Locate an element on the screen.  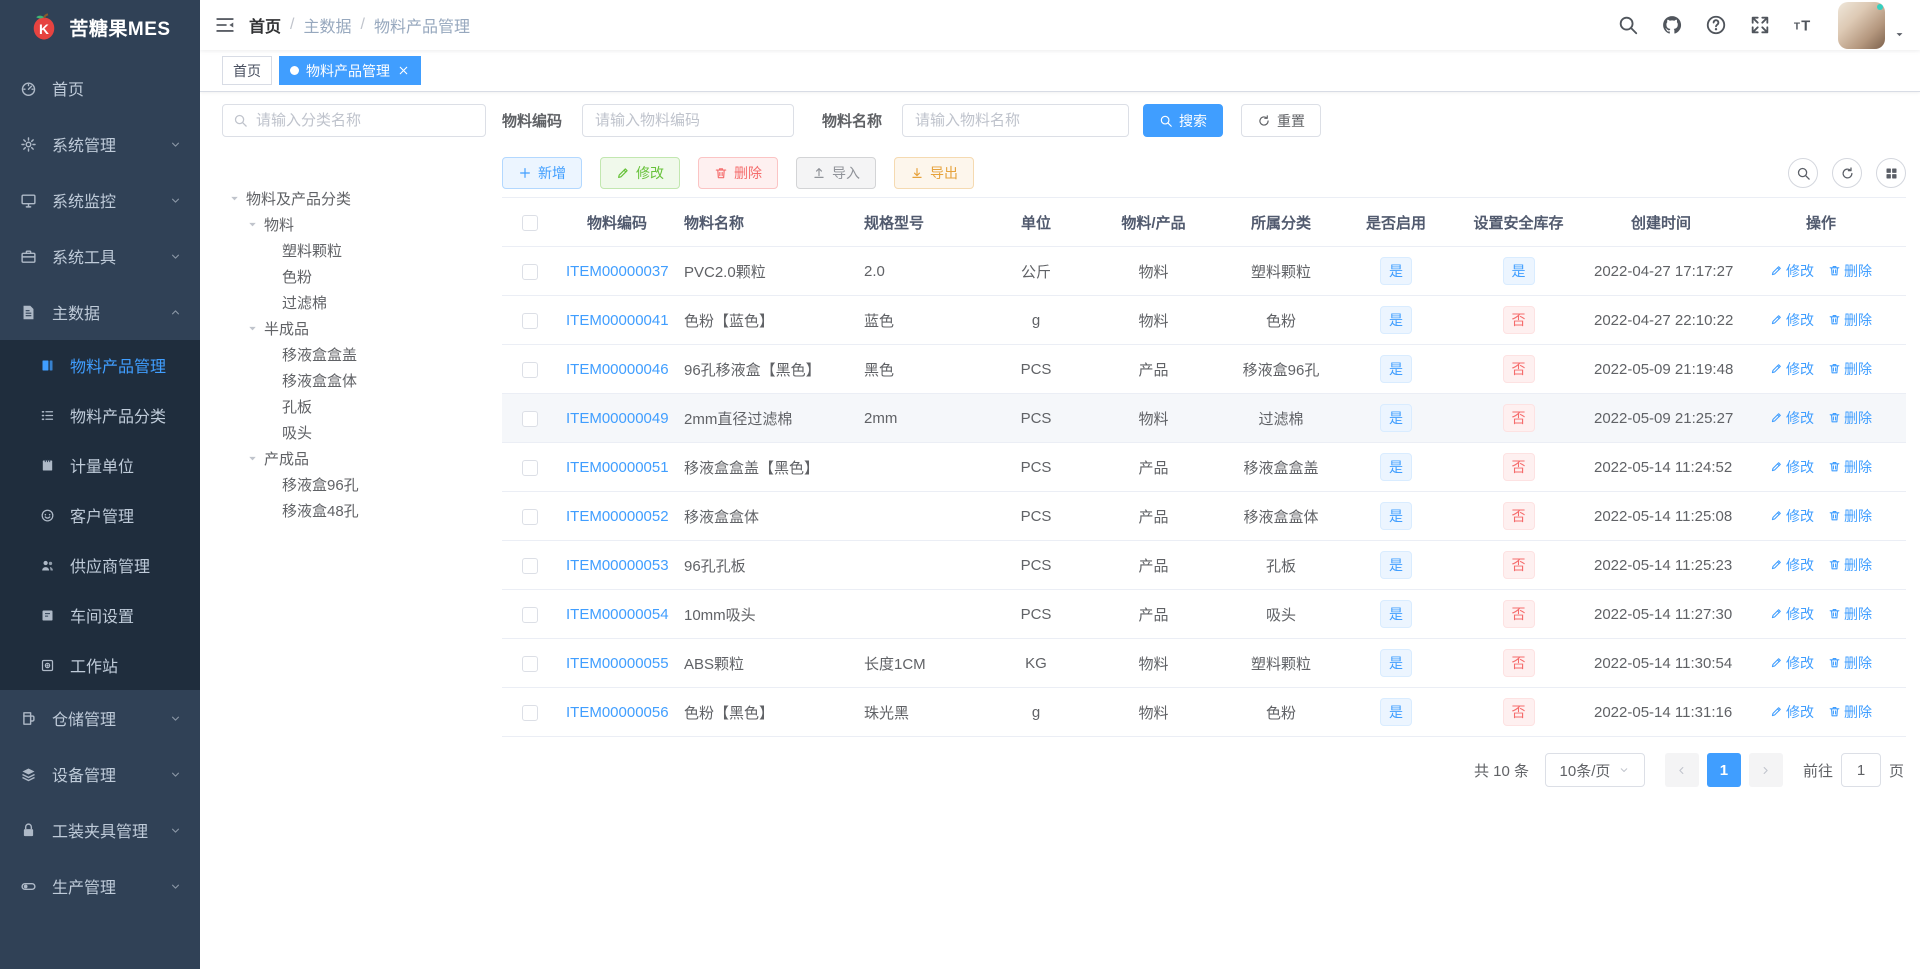
material-code-link: ITEM00000054 is located at coordinates (617, 614).